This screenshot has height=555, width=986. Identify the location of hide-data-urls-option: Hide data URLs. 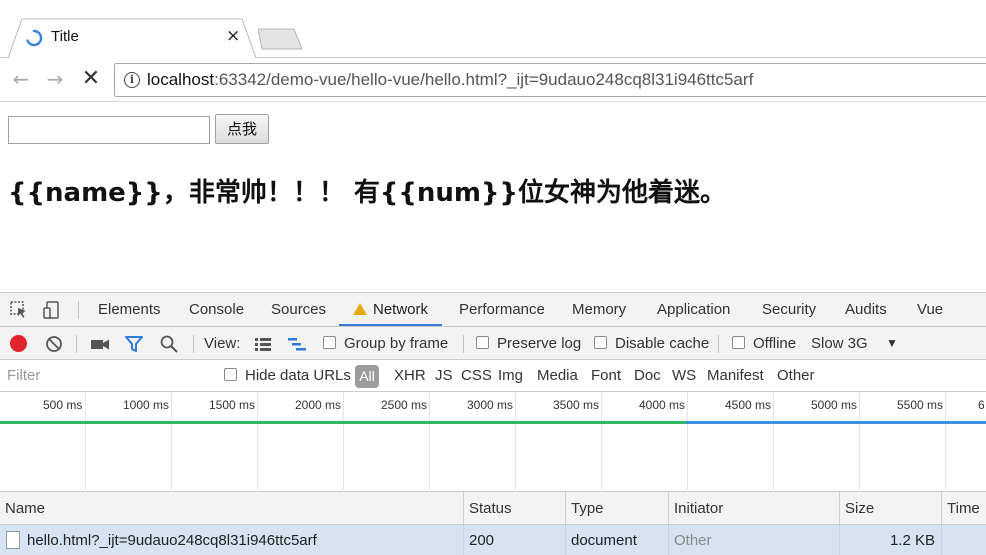
(287, 376).